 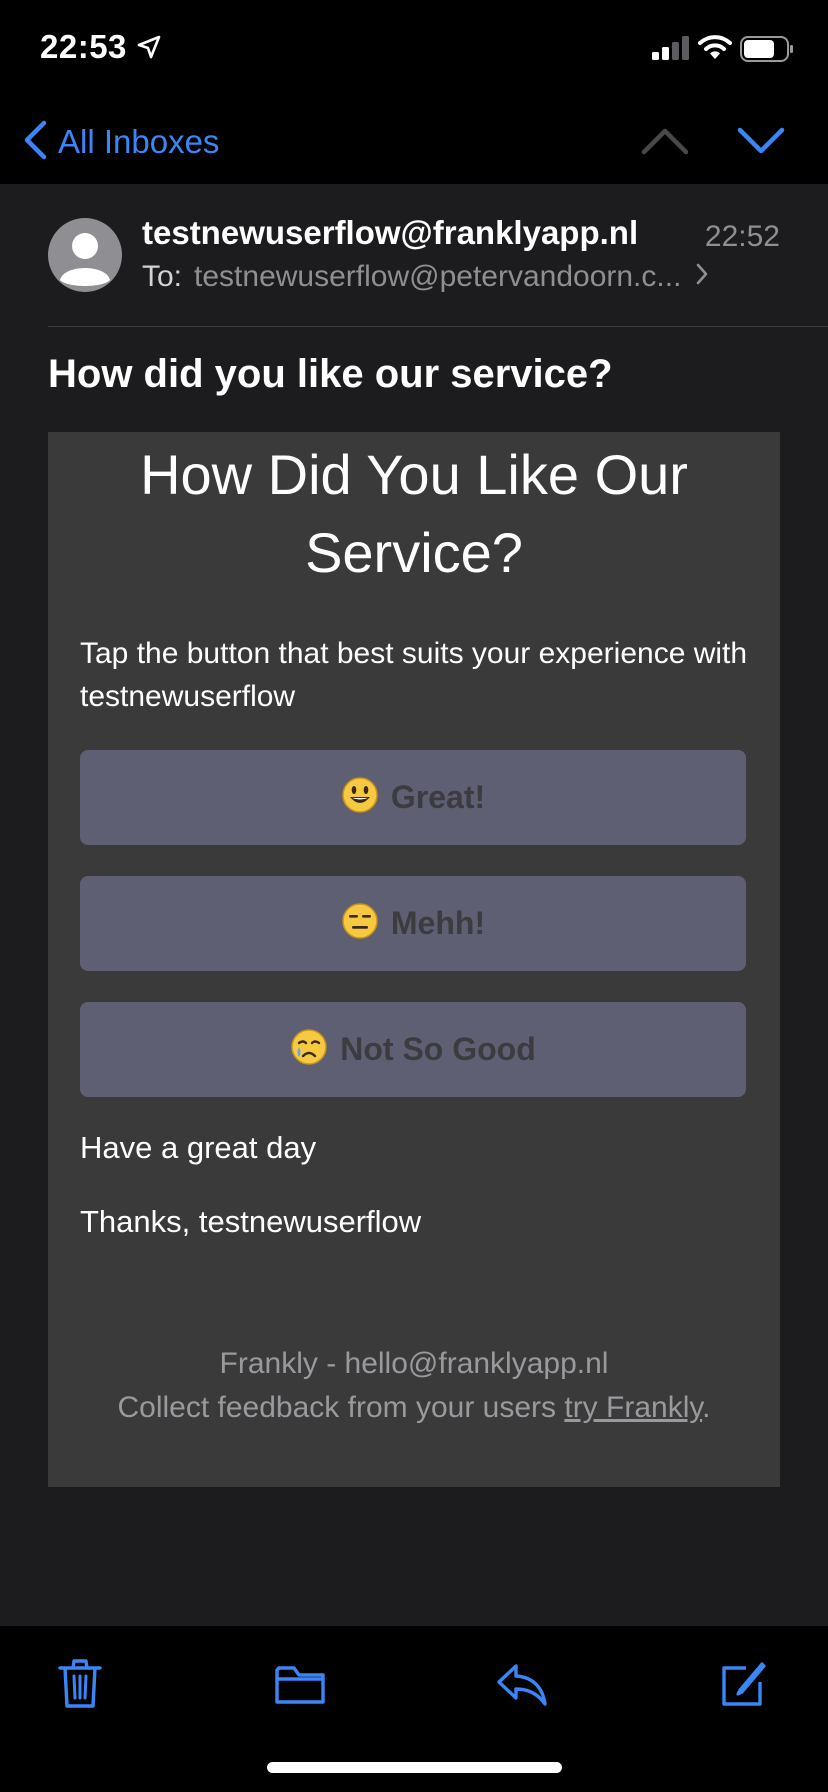 What do you see at coordinates (139, 141) in the screenshot?
I see `back-button-label: All Inboxes` at bounding box center [139, 141].